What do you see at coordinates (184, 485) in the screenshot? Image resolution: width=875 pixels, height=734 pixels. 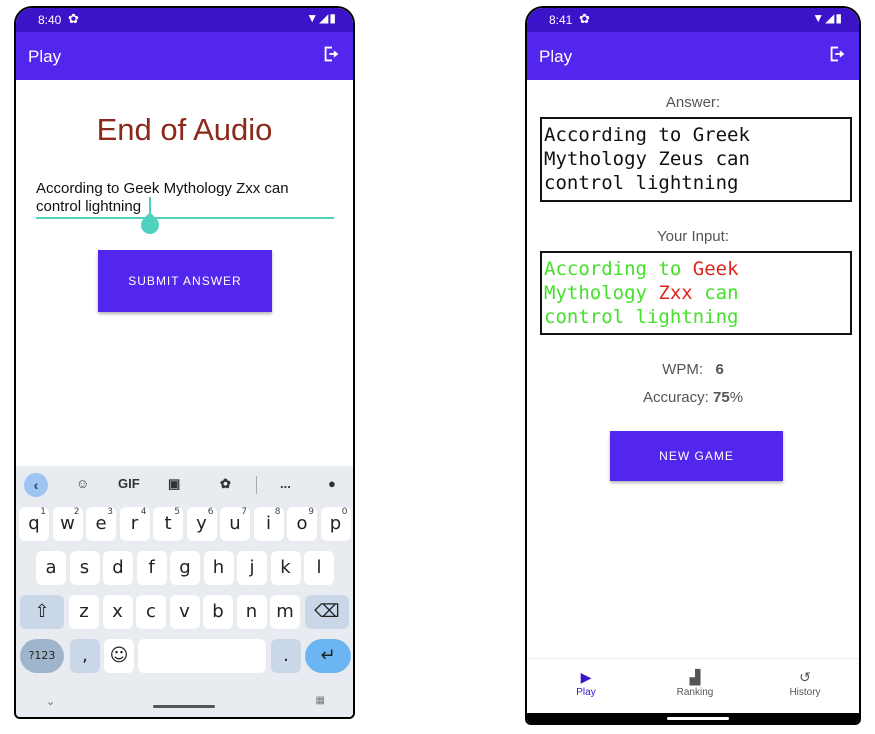 I see `keyboard-toolbar: ‹ ☺ GIF ▣ ✿ ... ●` at bounding box center [184, 485].